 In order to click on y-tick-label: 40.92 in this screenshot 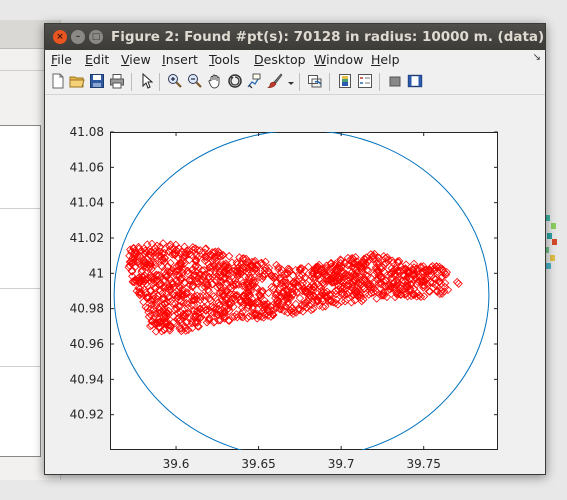, I will do `click(87, 415)`.